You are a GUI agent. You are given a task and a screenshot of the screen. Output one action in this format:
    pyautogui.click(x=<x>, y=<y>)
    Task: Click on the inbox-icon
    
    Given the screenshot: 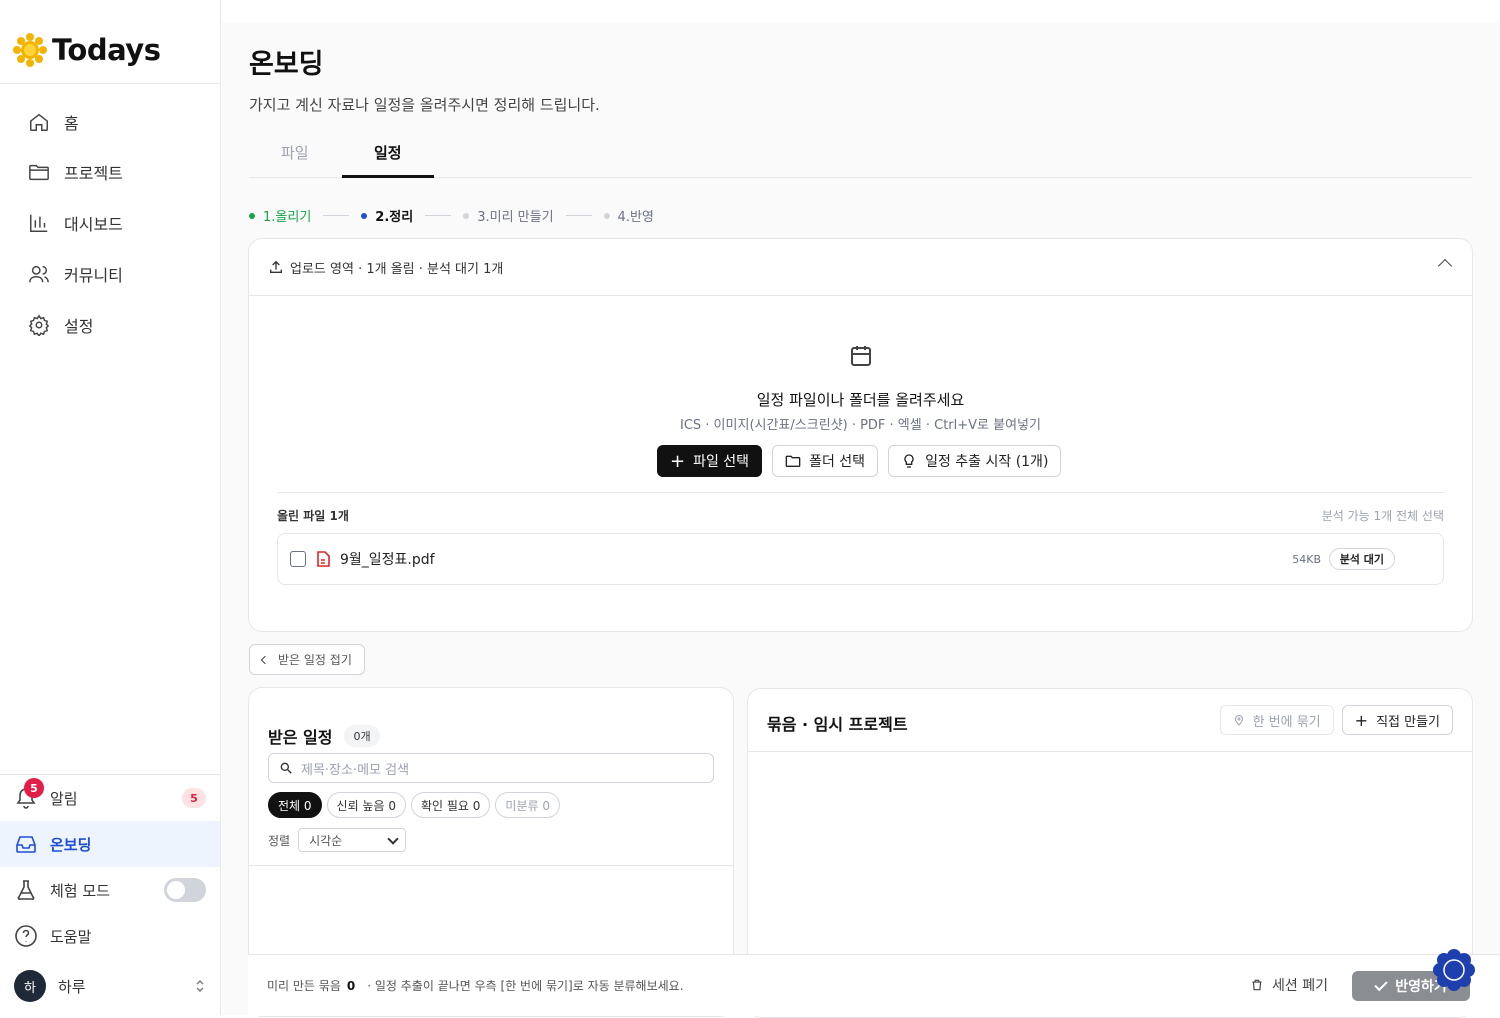 What is the action you would take?
    pyautogui.click(x=26, y=844)
    